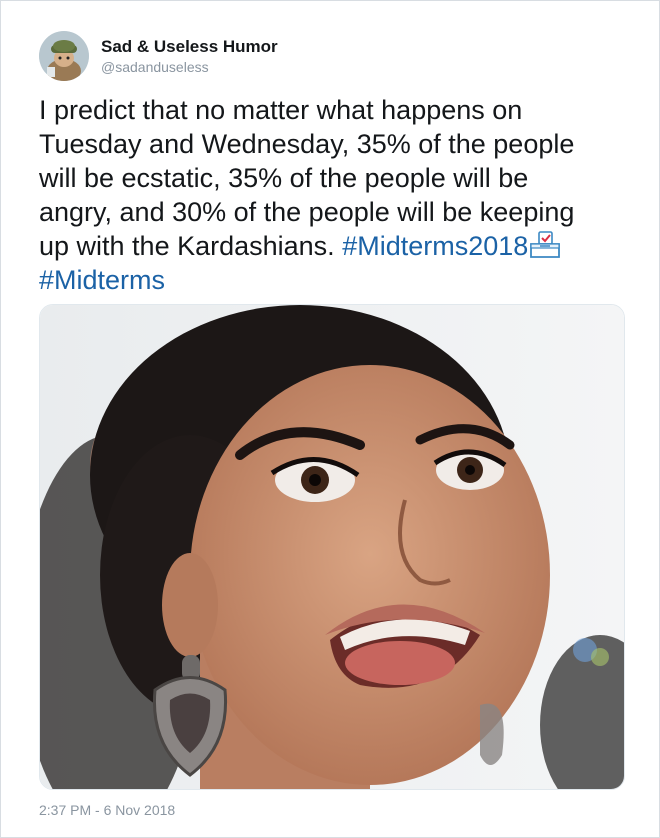 The width and height of the screenshot is (660, 838). What do you see at coordinates (64, 56) in the screenshot?
I see `avatar` at bounding box center [64, 56].